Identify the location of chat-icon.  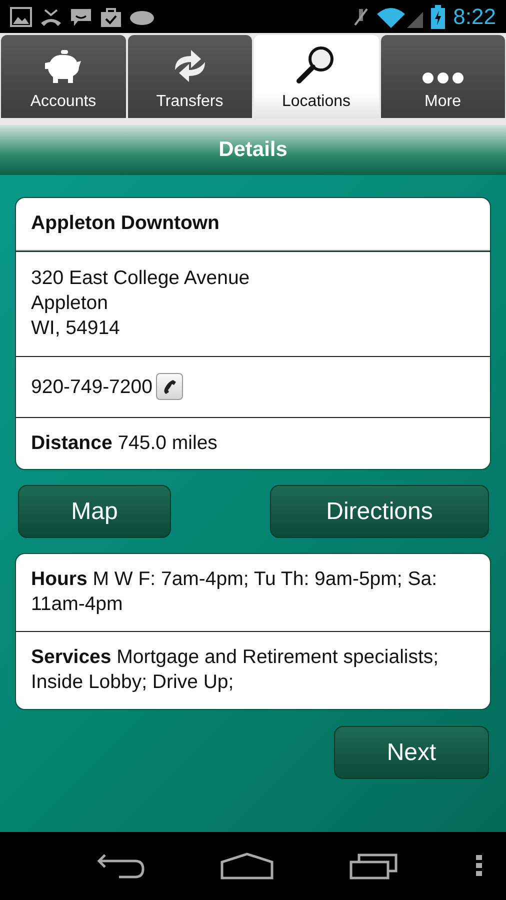
(81, 16).